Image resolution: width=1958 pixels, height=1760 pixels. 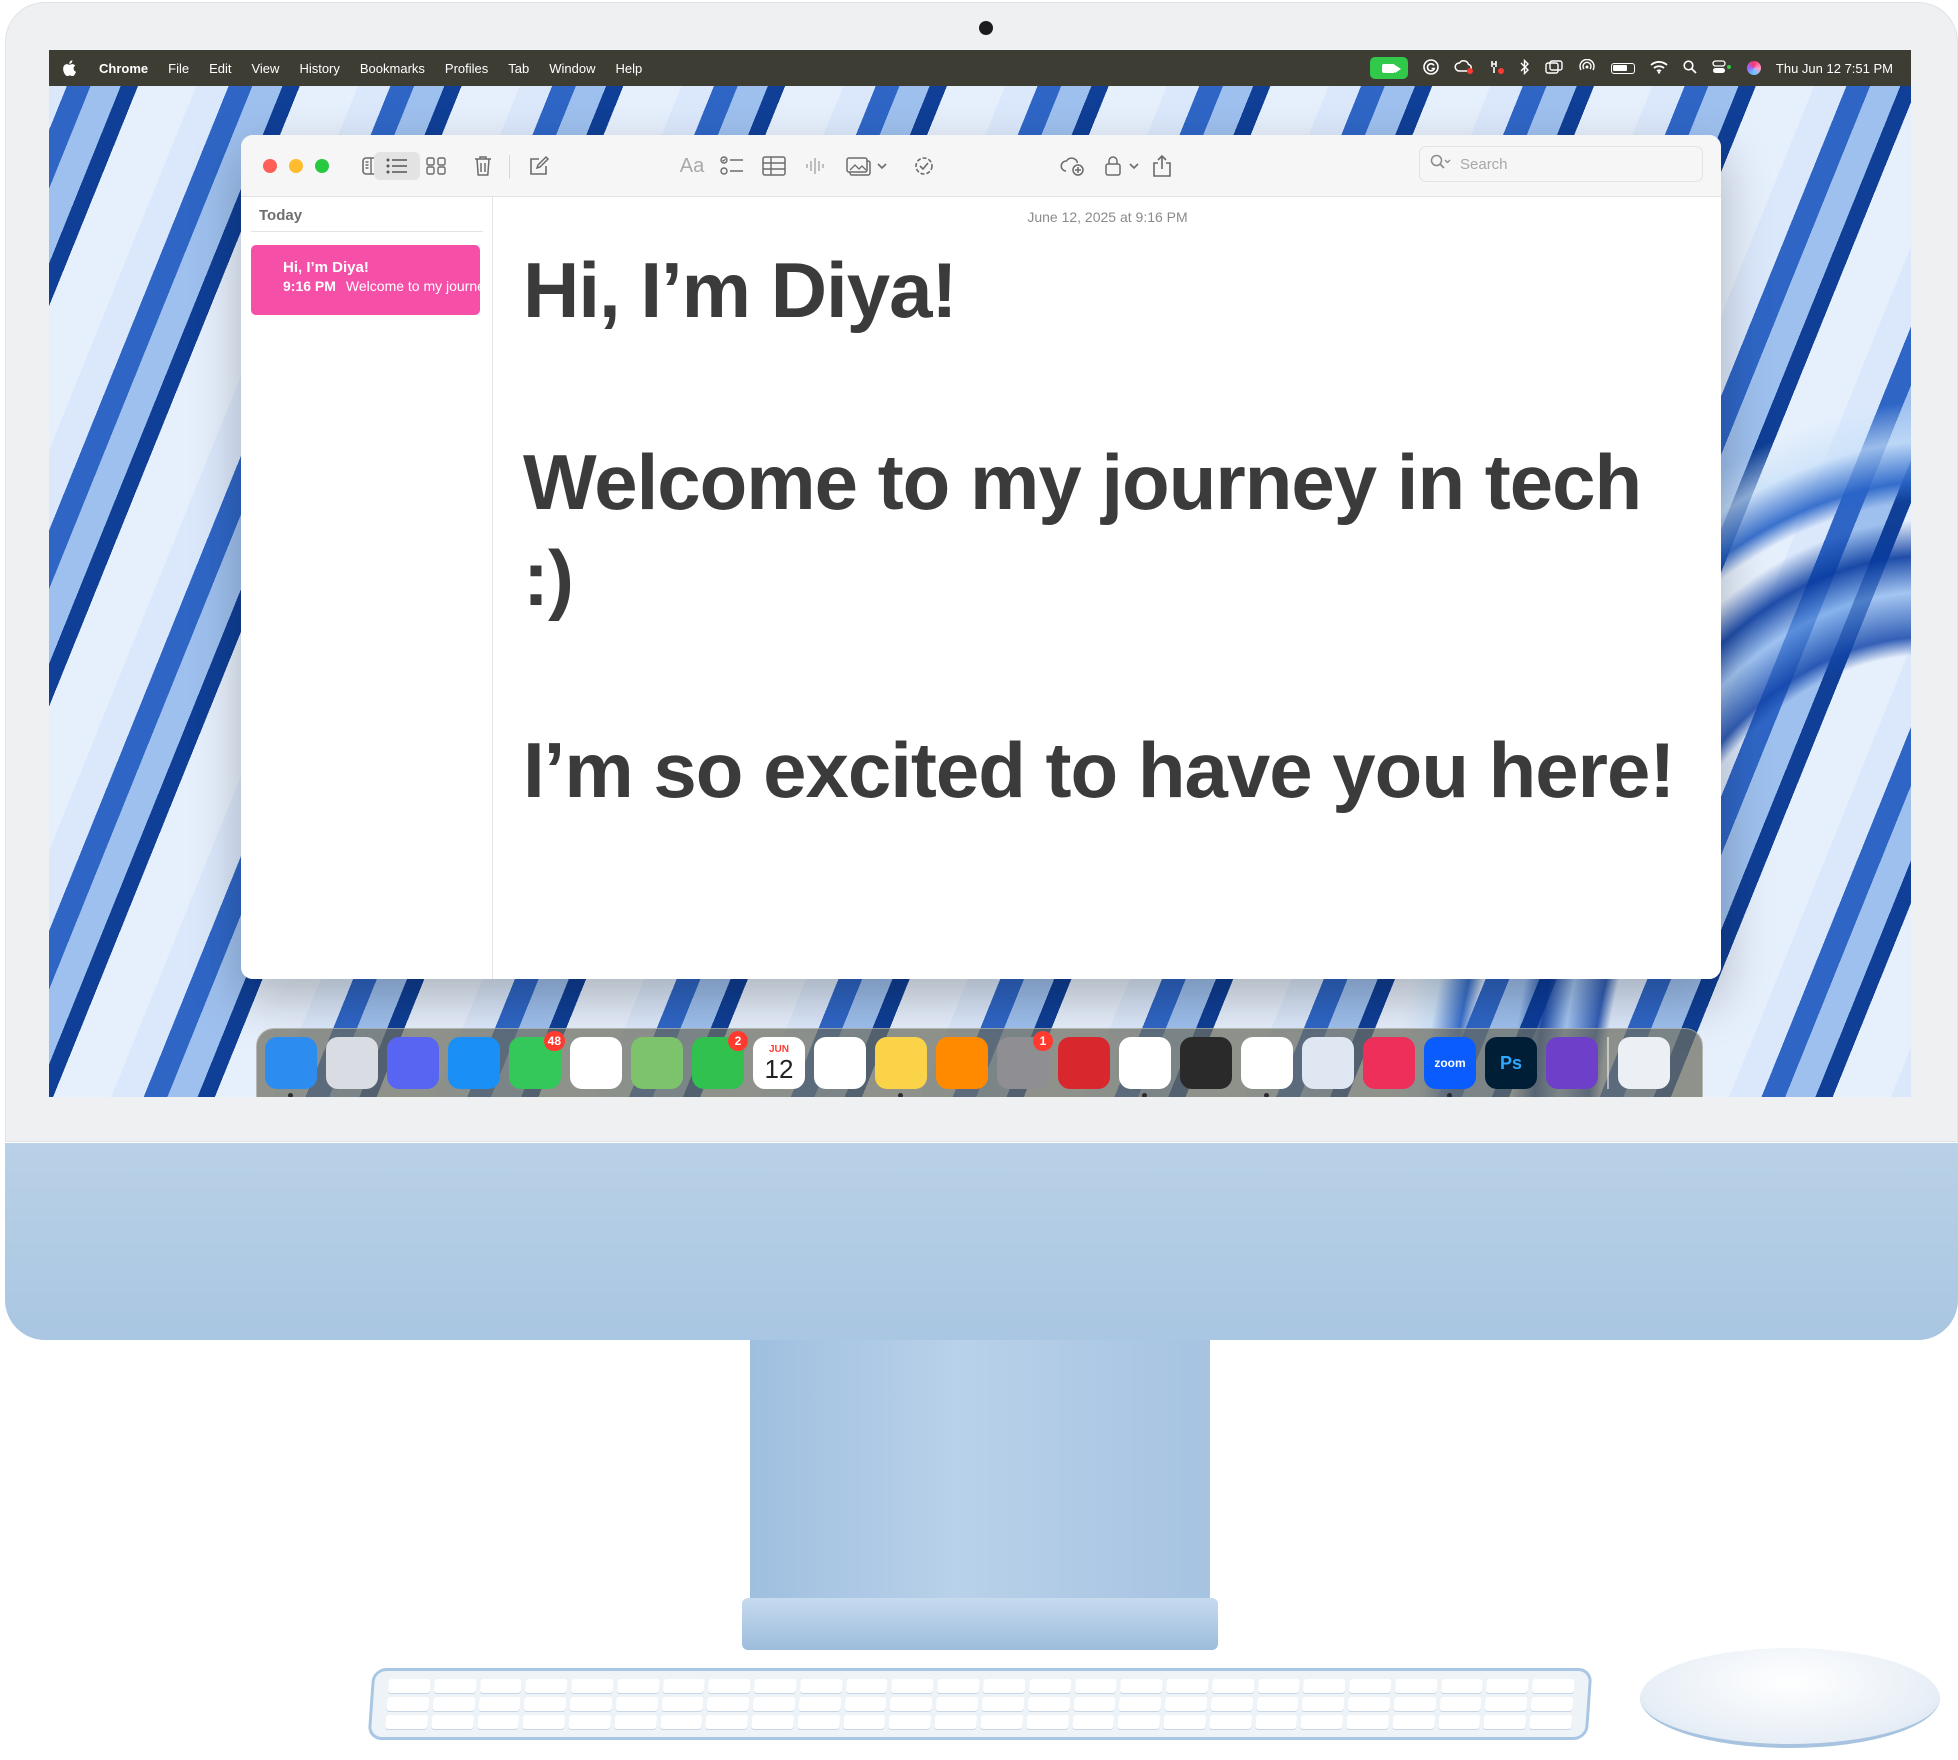 What do you see at coordinates (1554, 68) in the screenshot?
I see `screen-mirroring-icon` at bounding box center [1554, 68].